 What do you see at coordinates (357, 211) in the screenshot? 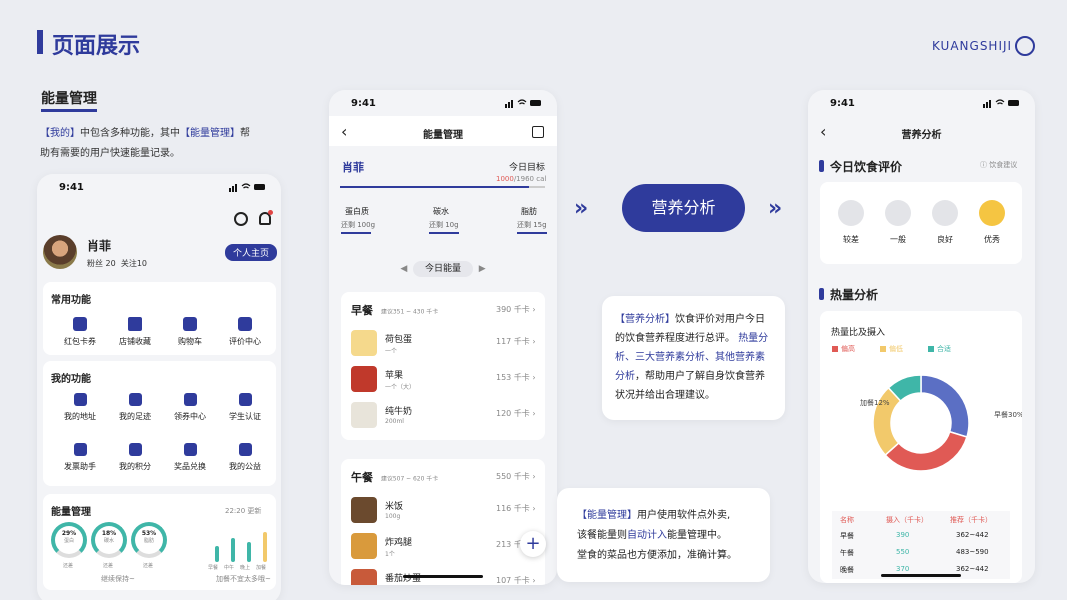
I see `nutrient-name: 蛋白质` at bounding box center [357, 211].